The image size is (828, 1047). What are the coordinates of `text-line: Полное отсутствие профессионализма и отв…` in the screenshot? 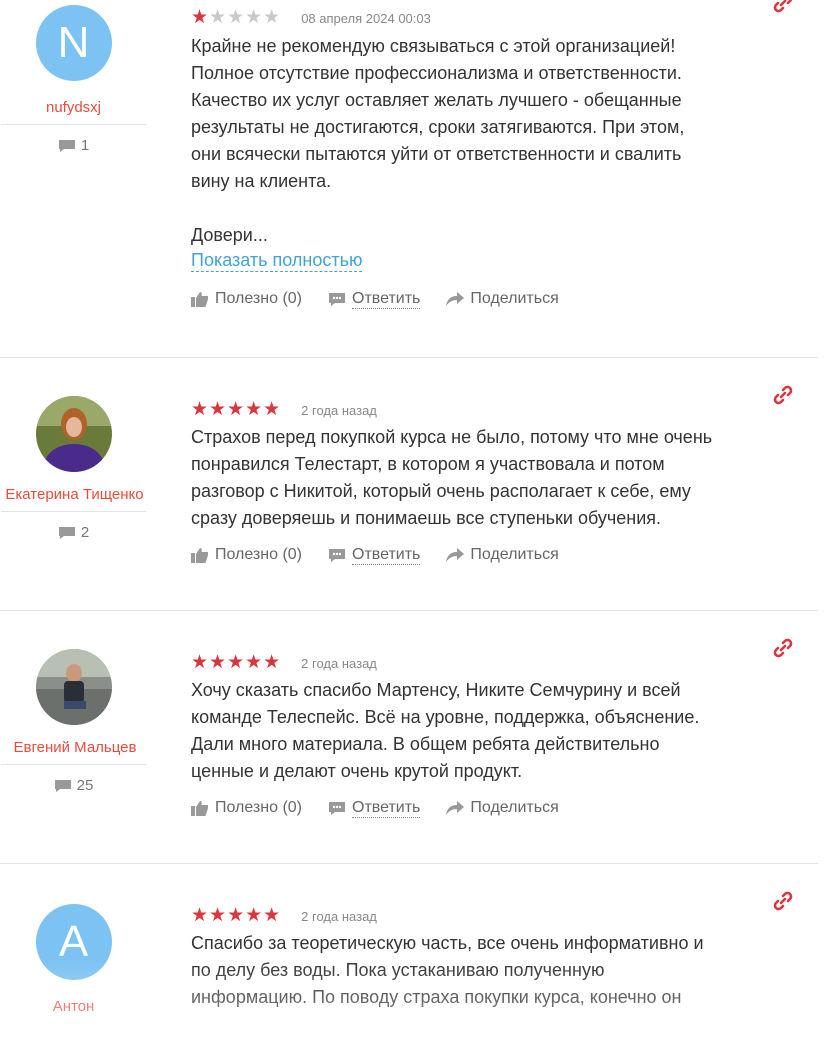 It's located at (436, 73).